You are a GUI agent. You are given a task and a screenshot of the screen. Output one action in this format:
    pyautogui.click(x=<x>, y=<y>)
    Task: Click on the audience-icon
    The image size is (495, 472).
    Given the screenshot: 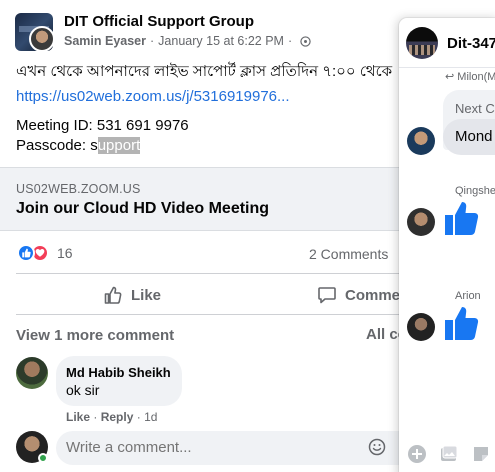 What is the action you would take?
    pyautogui.click(x=305, y=41)
    